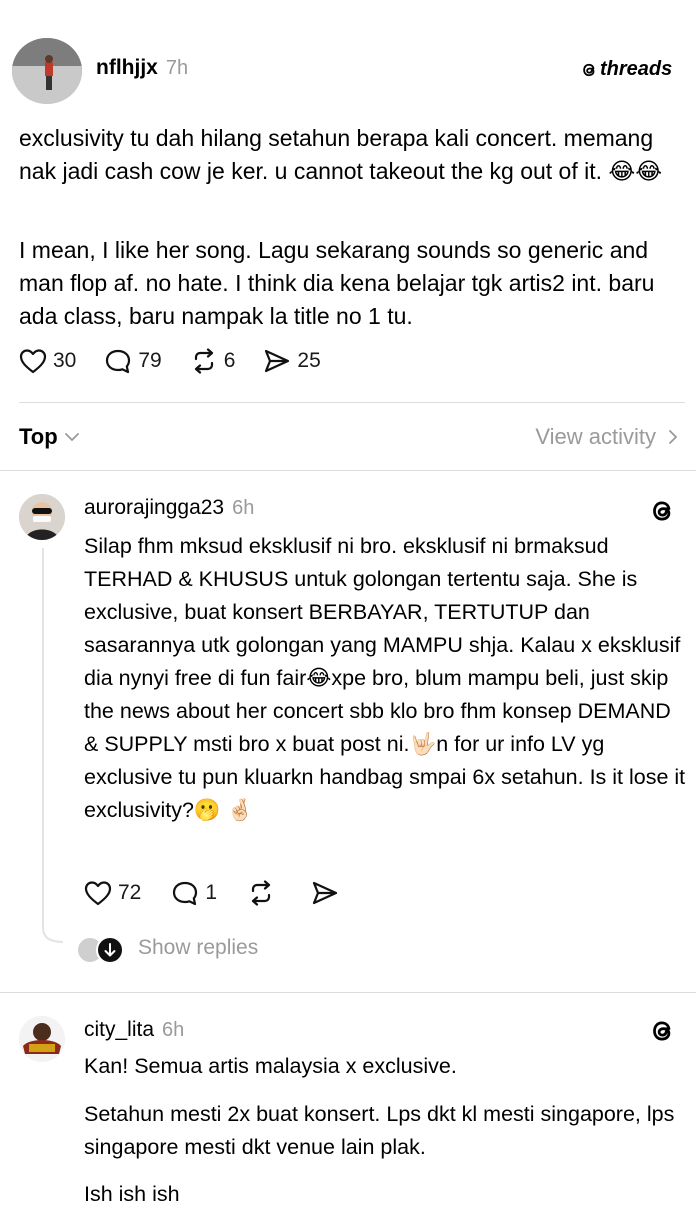 This screenshot has width=696, height=1211. I want to click on post-author-avatar, so click(47, 71).